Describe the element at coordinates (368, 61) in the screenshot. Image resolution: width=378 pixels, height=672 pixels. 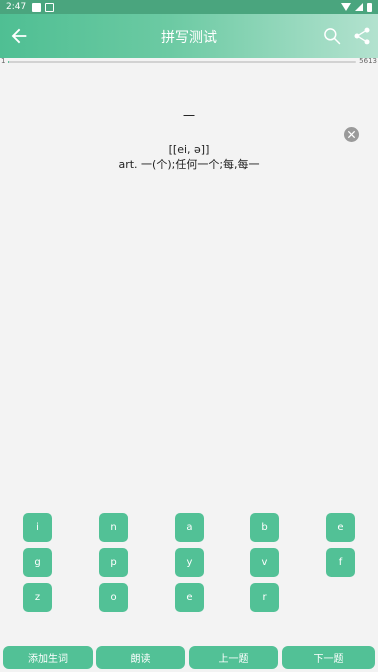
I see `progress-end-label: 5613` at that location.